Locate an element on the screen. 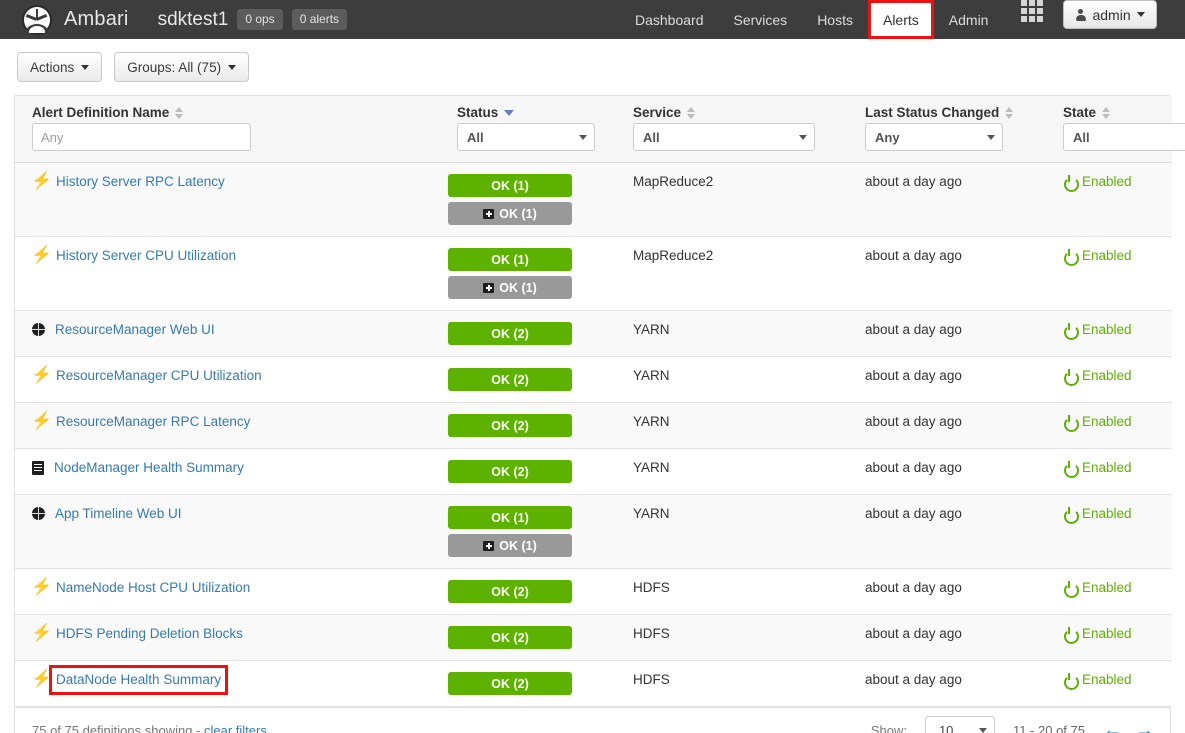 The width and height of the screenshot is (1185, 733). page-size-value: 10 is located at coordinates (946, 727).